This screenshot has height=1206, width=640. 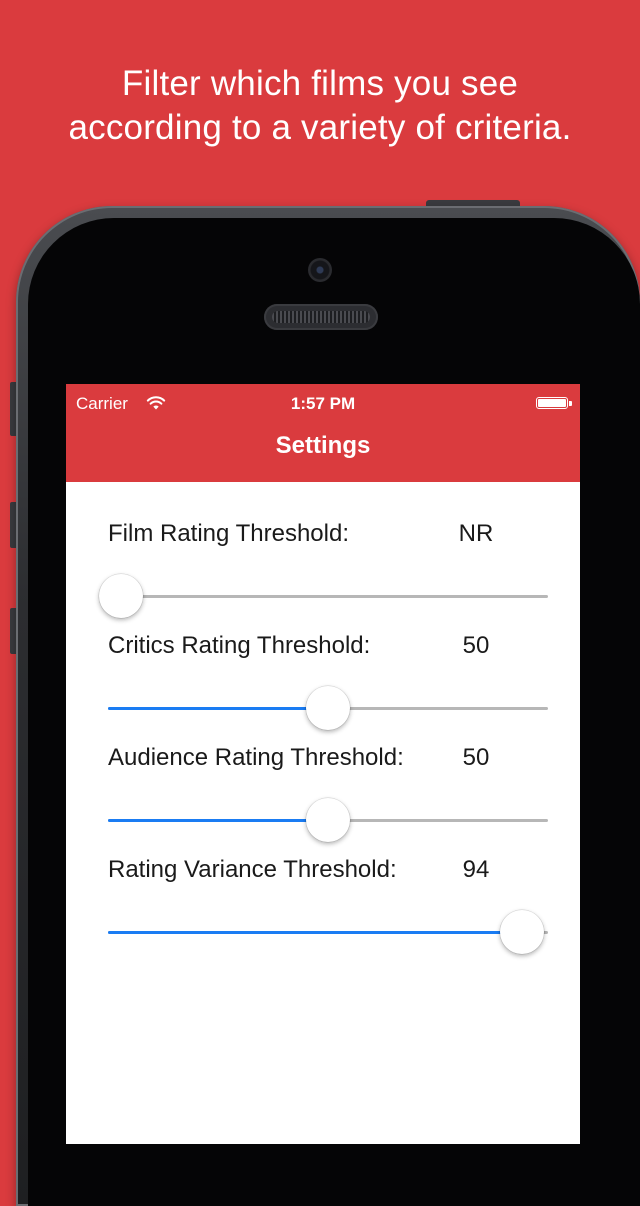 I want to click on status-bar: Carrier 1:57 PM, so click(x=323, y=403).